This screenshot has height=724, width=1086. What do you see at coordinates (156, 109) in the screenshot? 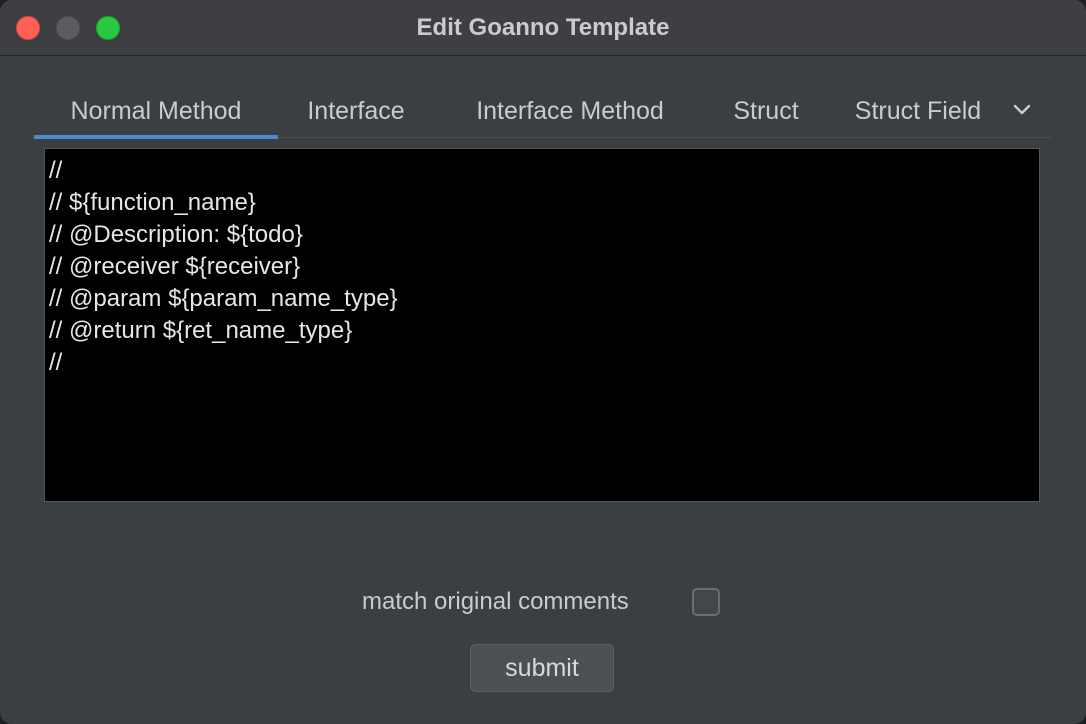
I see `tab-normal-method: Normal Method` at bounding box center [156, 109].